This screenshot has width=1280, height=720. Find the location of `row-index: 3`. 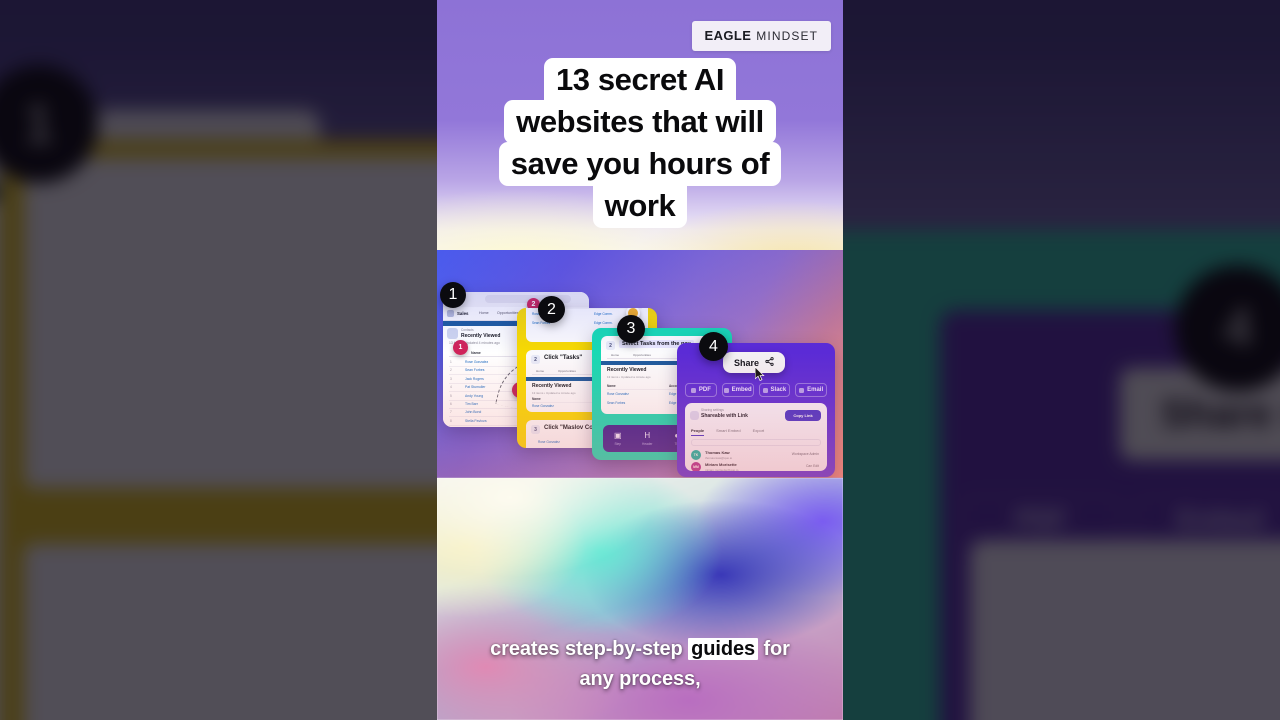

row-index: 3 is located at coordinates (451, 378).